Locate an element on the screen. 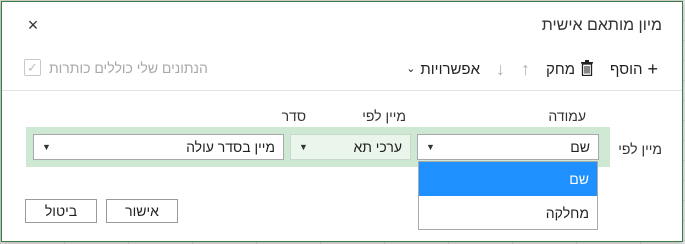 The width and height of the screenshot is (685, 244). column-dropdown-list: שם מחלקה is located at coordinates (508, 195).